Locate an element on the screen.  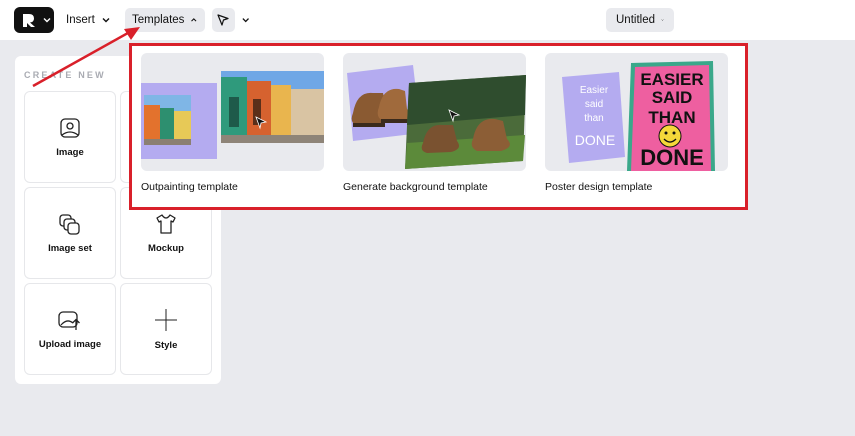
tile-label: Image set is located at coordinates (70, 248).